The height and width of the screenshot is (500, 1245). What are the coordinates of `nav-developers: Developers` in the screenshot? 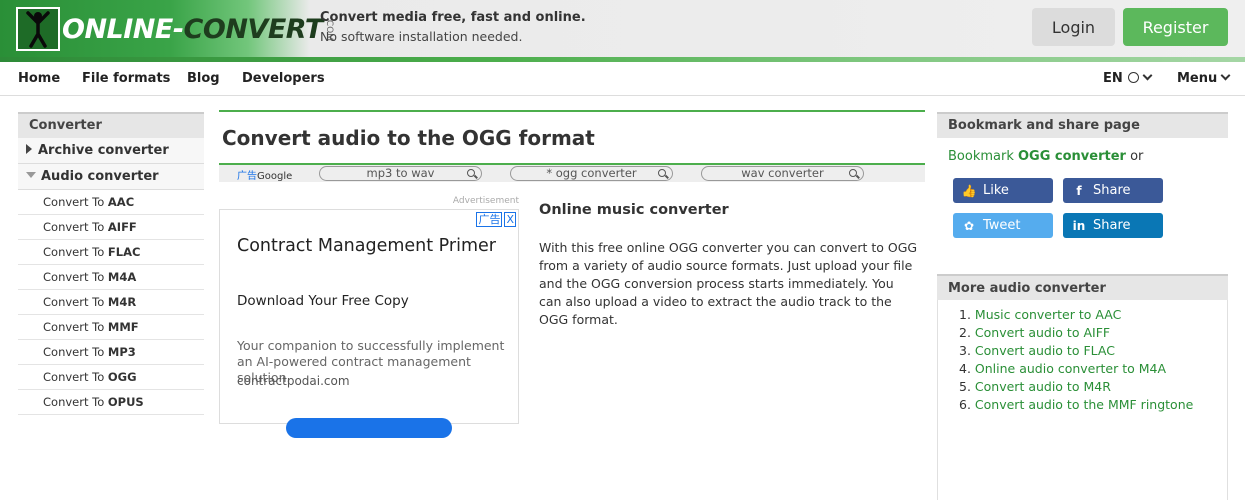 It's located at (283, 78).